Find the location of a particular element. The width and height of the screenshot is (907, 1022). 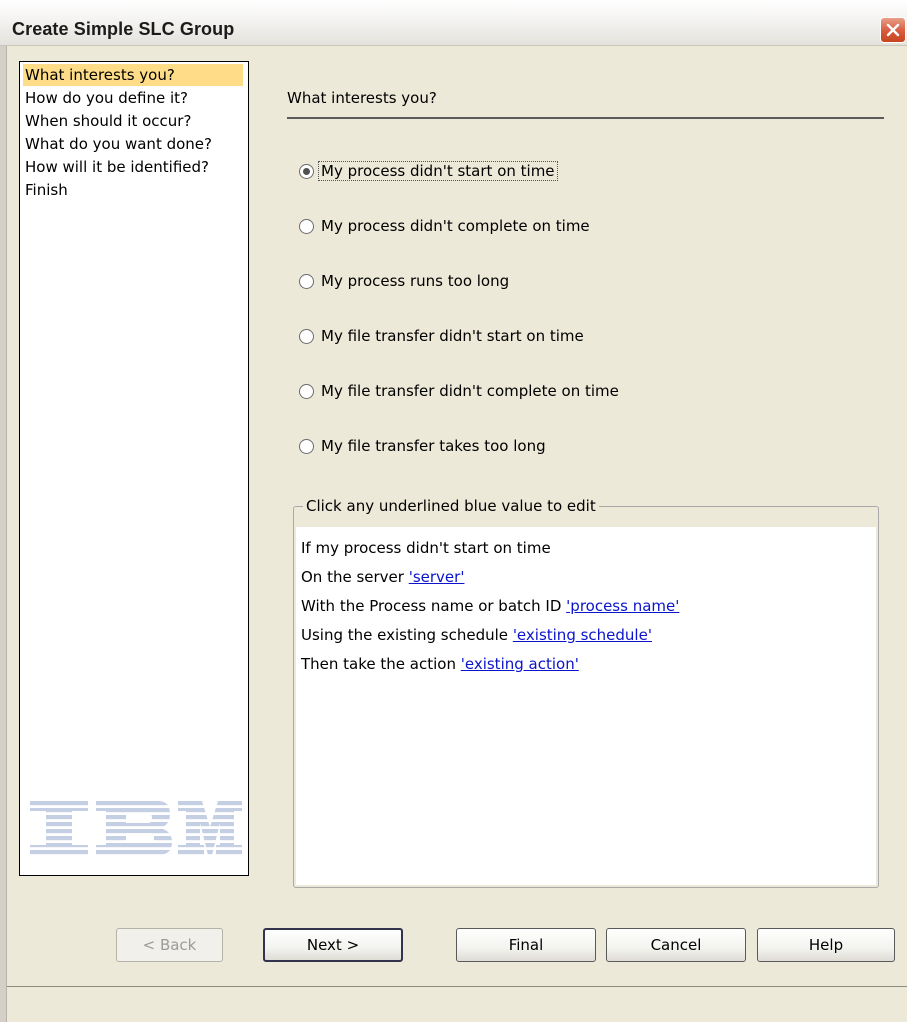

summary-action-text: Then take the action is located at coordinates (381, 664).